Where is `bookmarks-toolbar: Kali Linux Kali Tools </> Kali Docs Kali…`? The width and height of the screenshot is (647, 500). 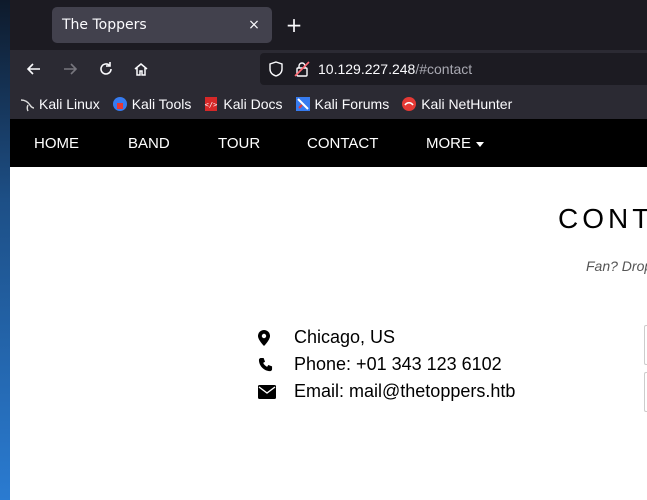 bookmarks-toolbar: Kali Linux Kali Tools </> Kali Docs Kali… is located at coordinates (328, 103).